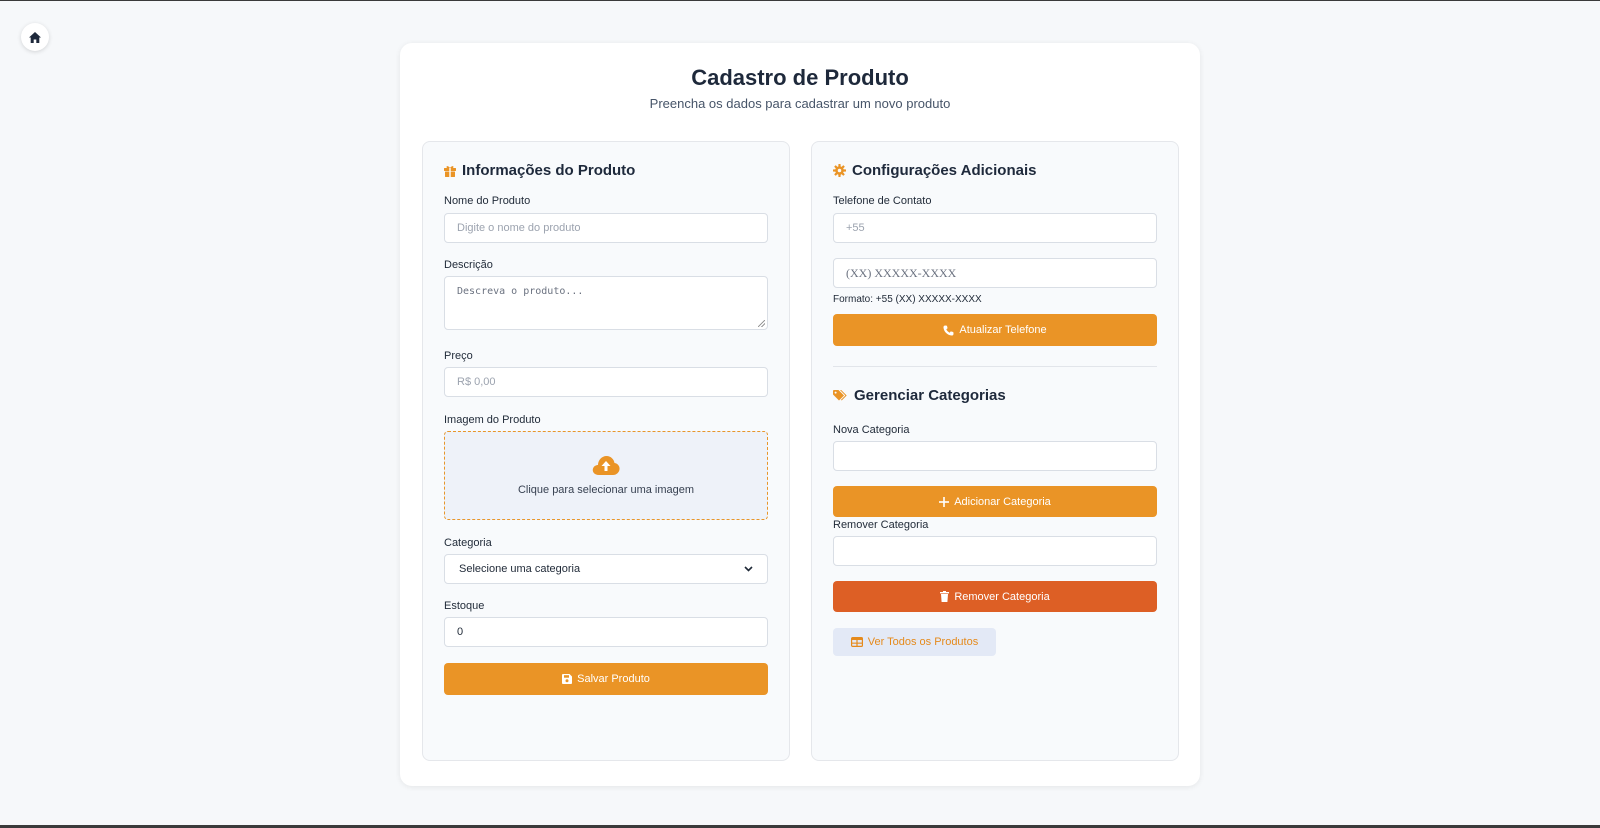  I want to click on country-code-value: +55, so click(855, 228).